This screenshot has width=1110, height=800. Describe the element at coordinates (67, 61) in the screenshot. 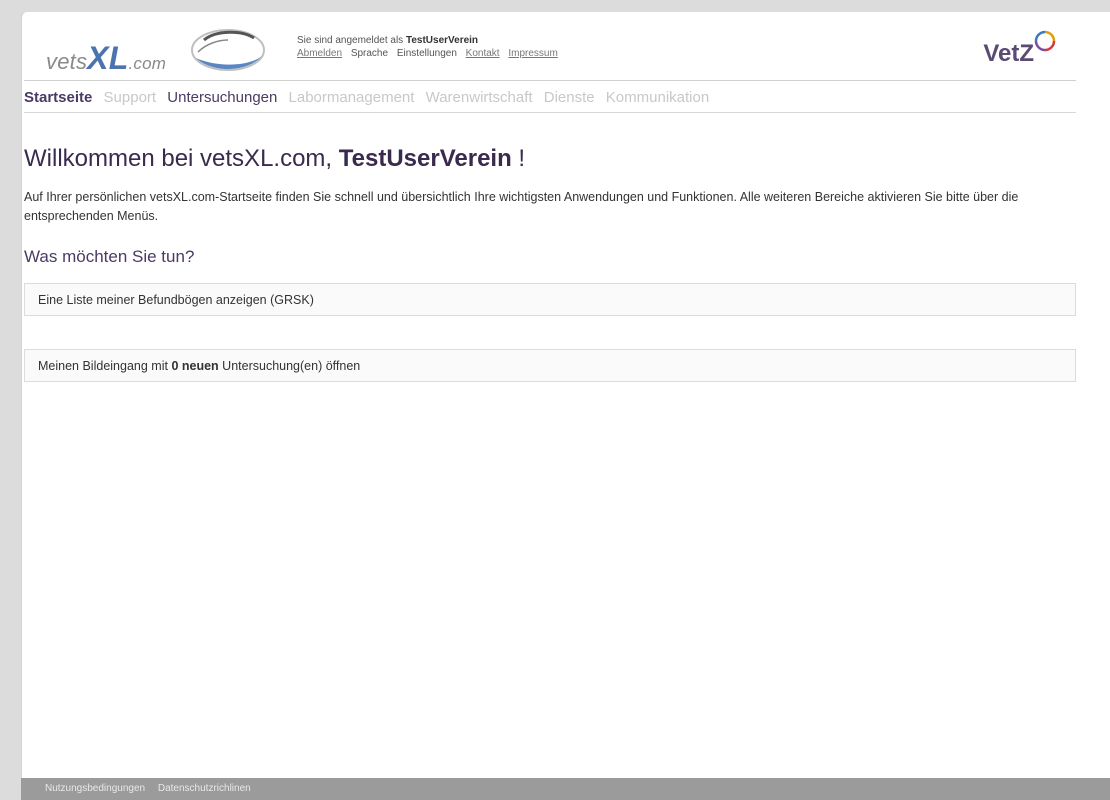

I see `logo-vets: vets` at that location.